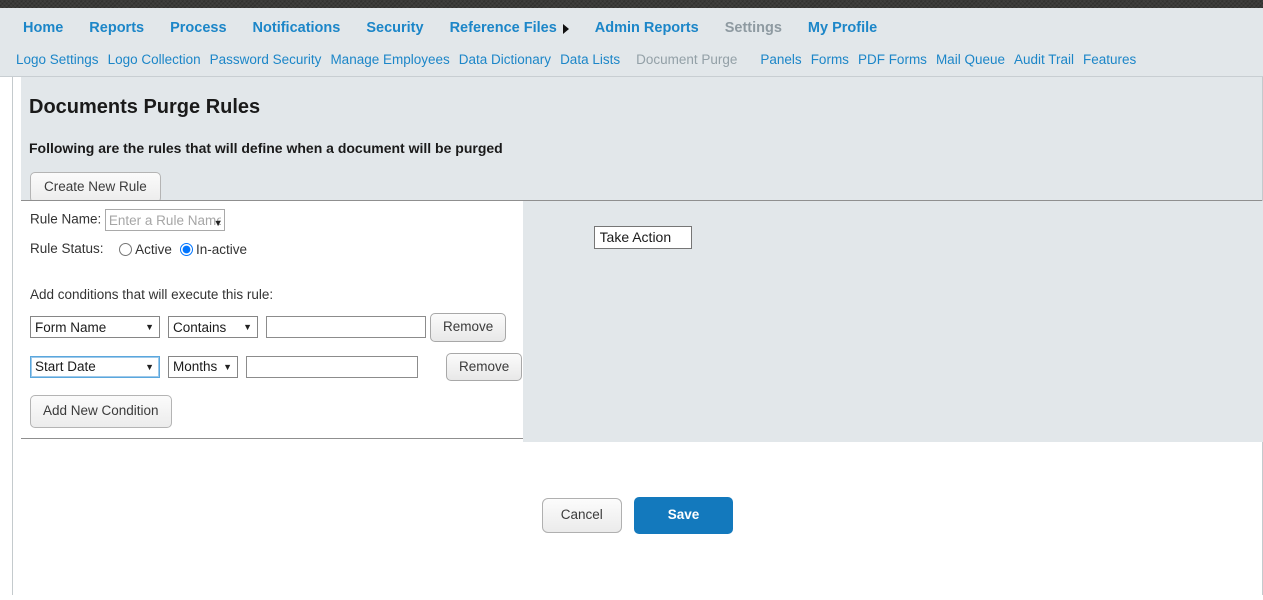 The image size is (1263, 600). I want to click on footer-actions: Cancel Save, so click(637, 515).